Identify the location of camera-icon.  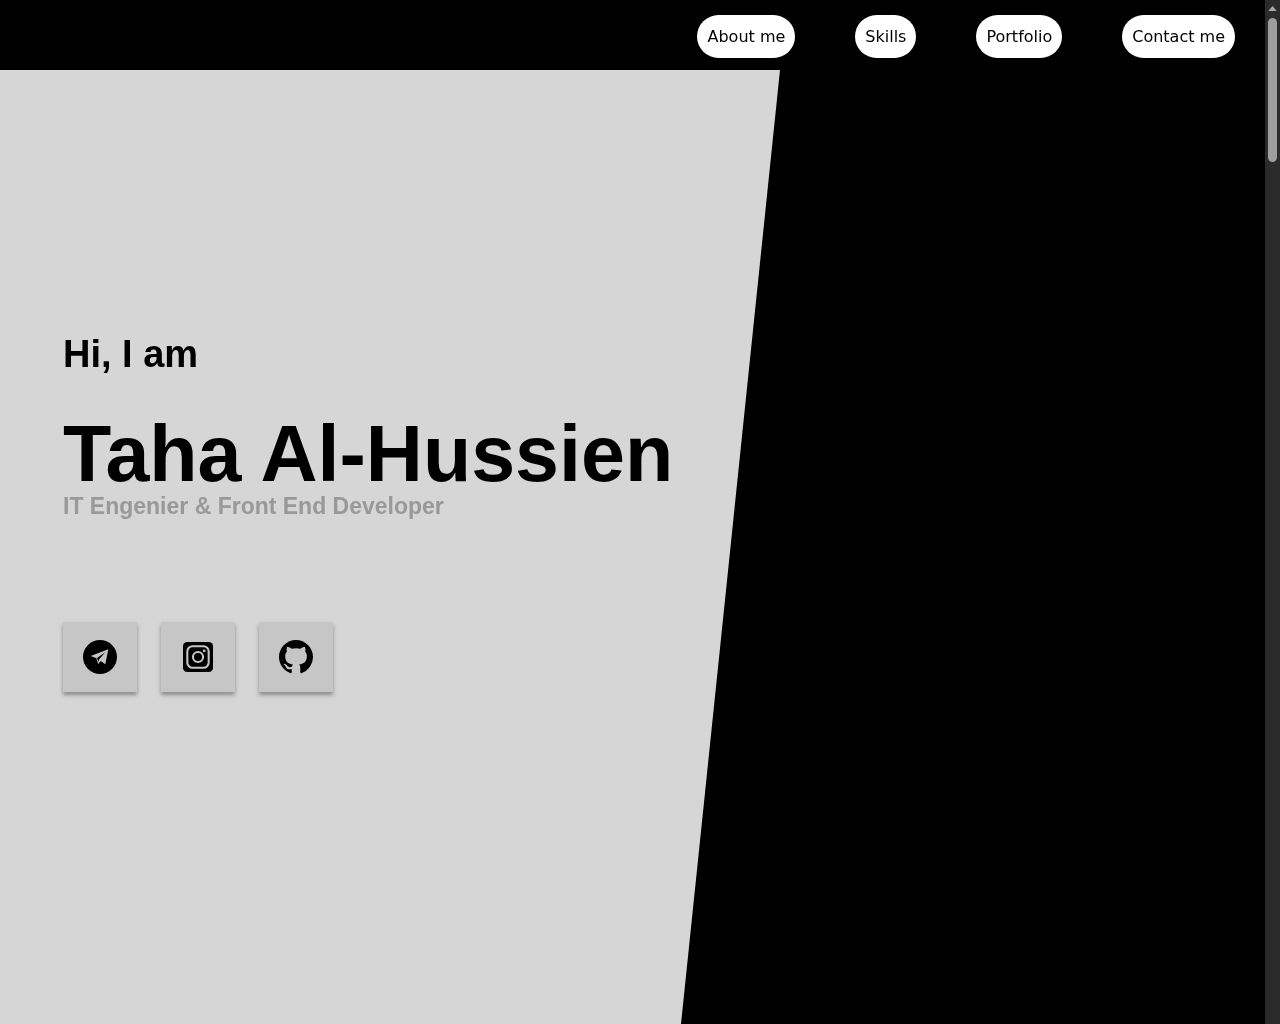
(198, 657).